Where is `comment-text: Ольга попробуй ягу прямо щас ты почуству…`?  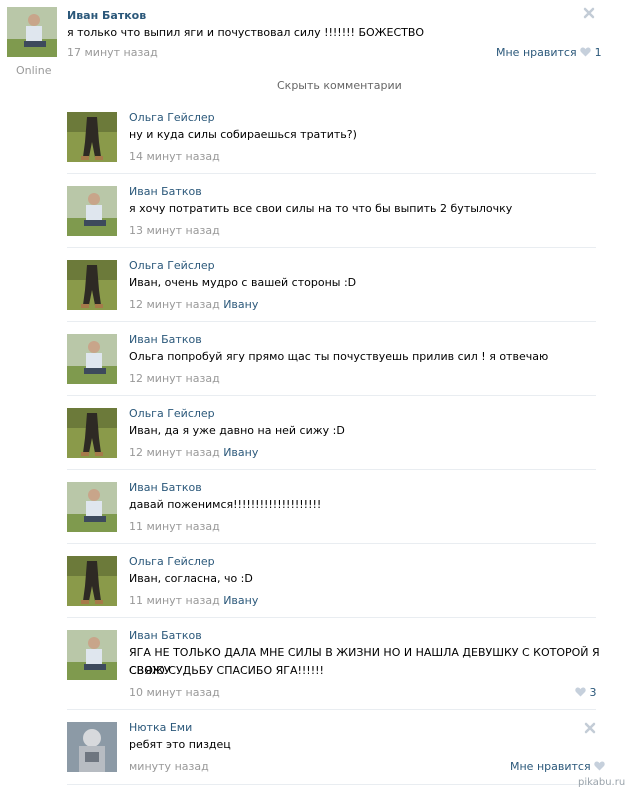
comment-text: Ольга попробуй ягу прямо щас ты почуству… is located at coordinates (339, 356).